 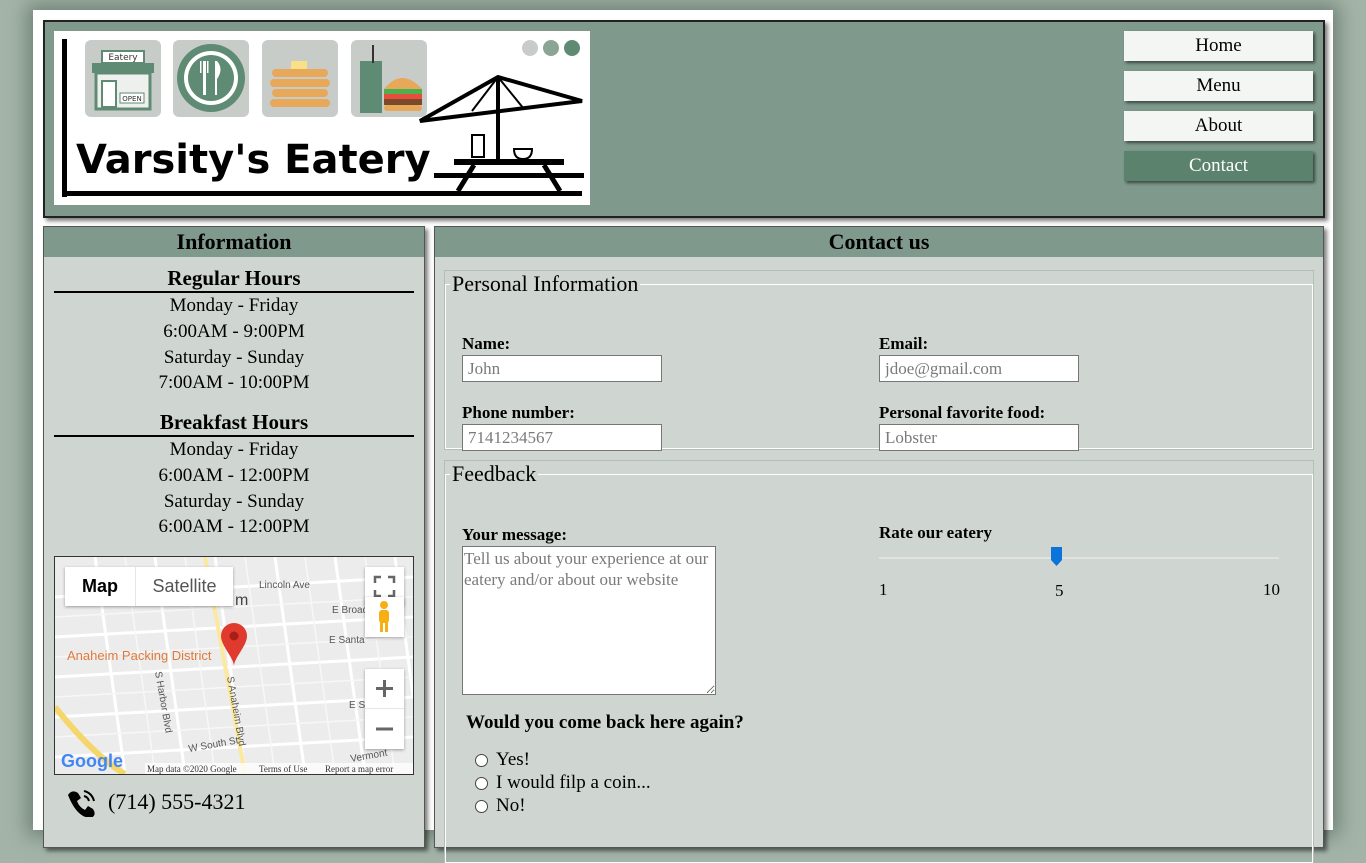 I want to click on google-logo: Google, so click(x=92, y=761).